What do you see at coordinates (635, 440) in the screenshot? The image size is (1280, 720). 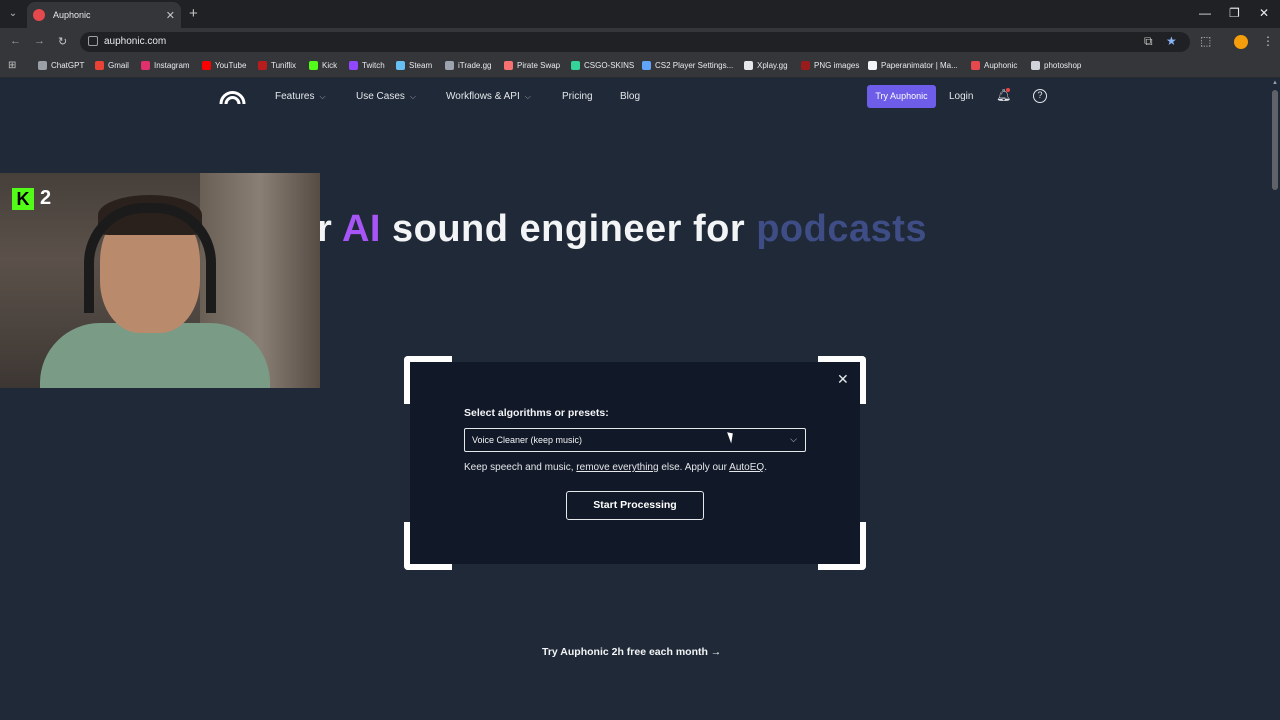 I see `preset-select: Voice Cleaner (keep music) ⌵` at bounding box center [635, 440].